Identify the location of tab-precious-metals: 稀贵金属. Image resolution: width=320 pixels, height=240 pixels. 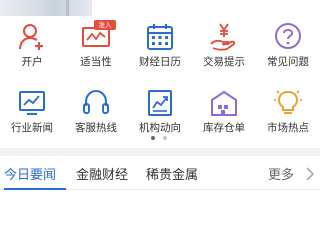
(172, 173).